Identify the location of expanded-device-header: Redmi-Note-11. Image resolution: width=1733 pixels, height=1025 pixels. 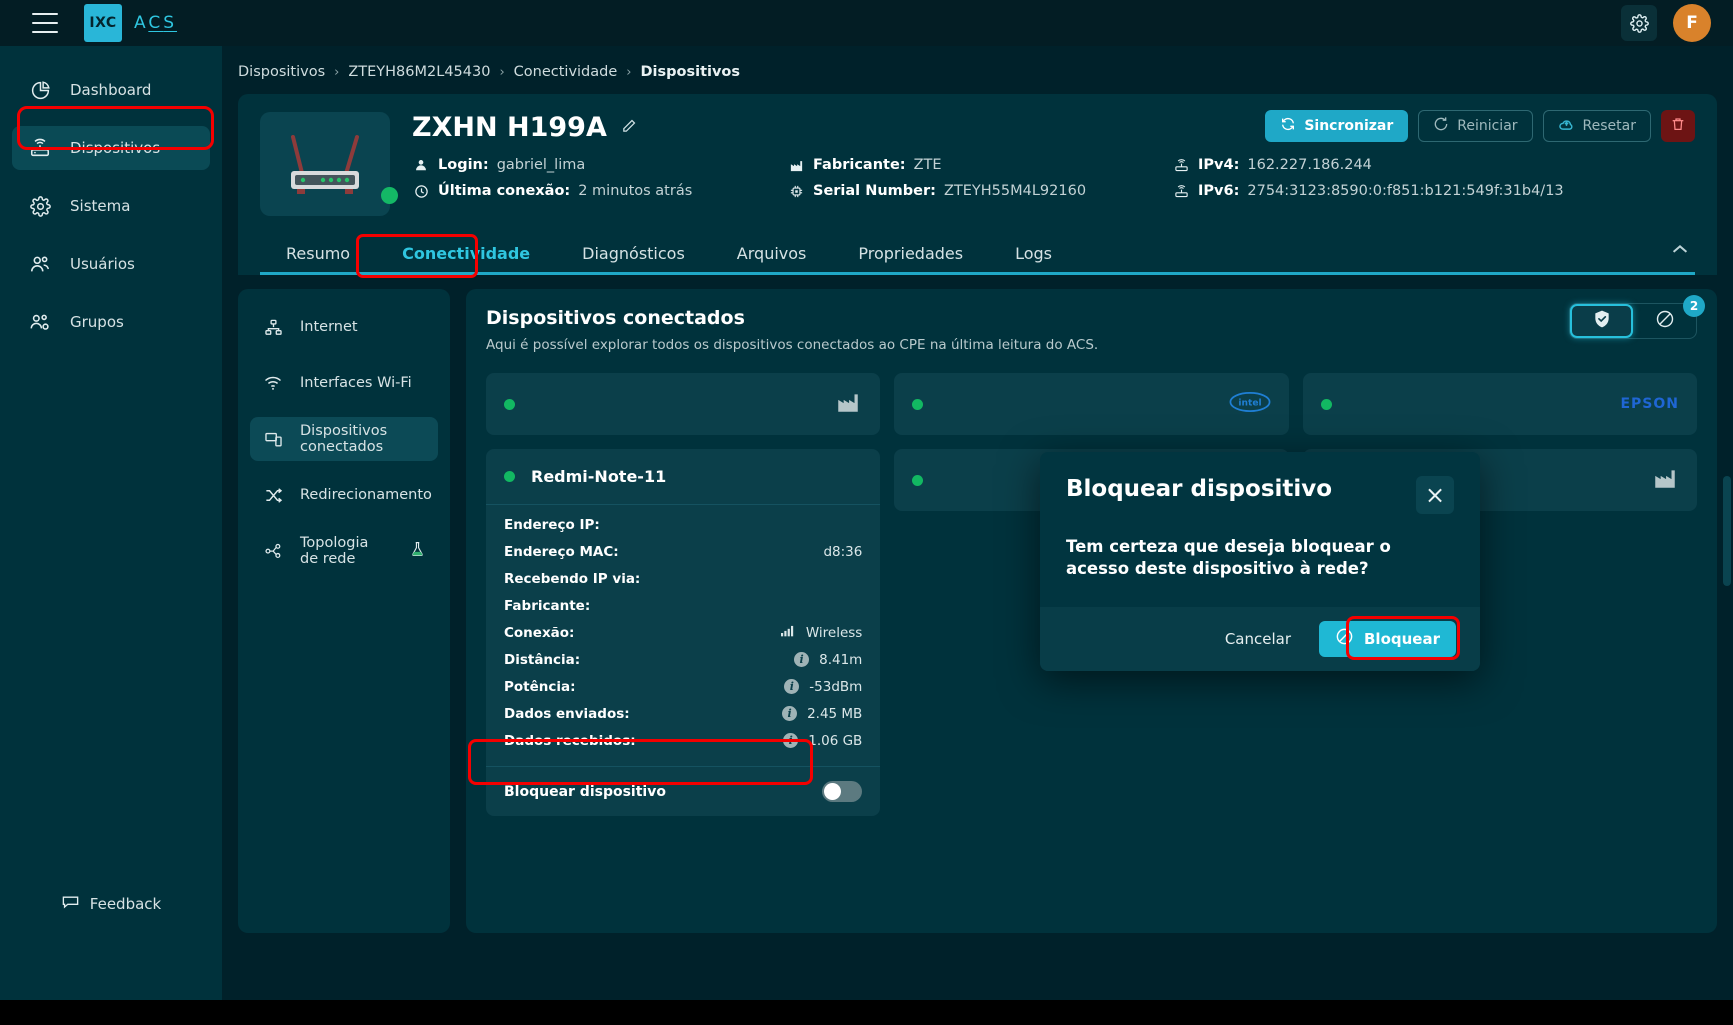
(683, 476).